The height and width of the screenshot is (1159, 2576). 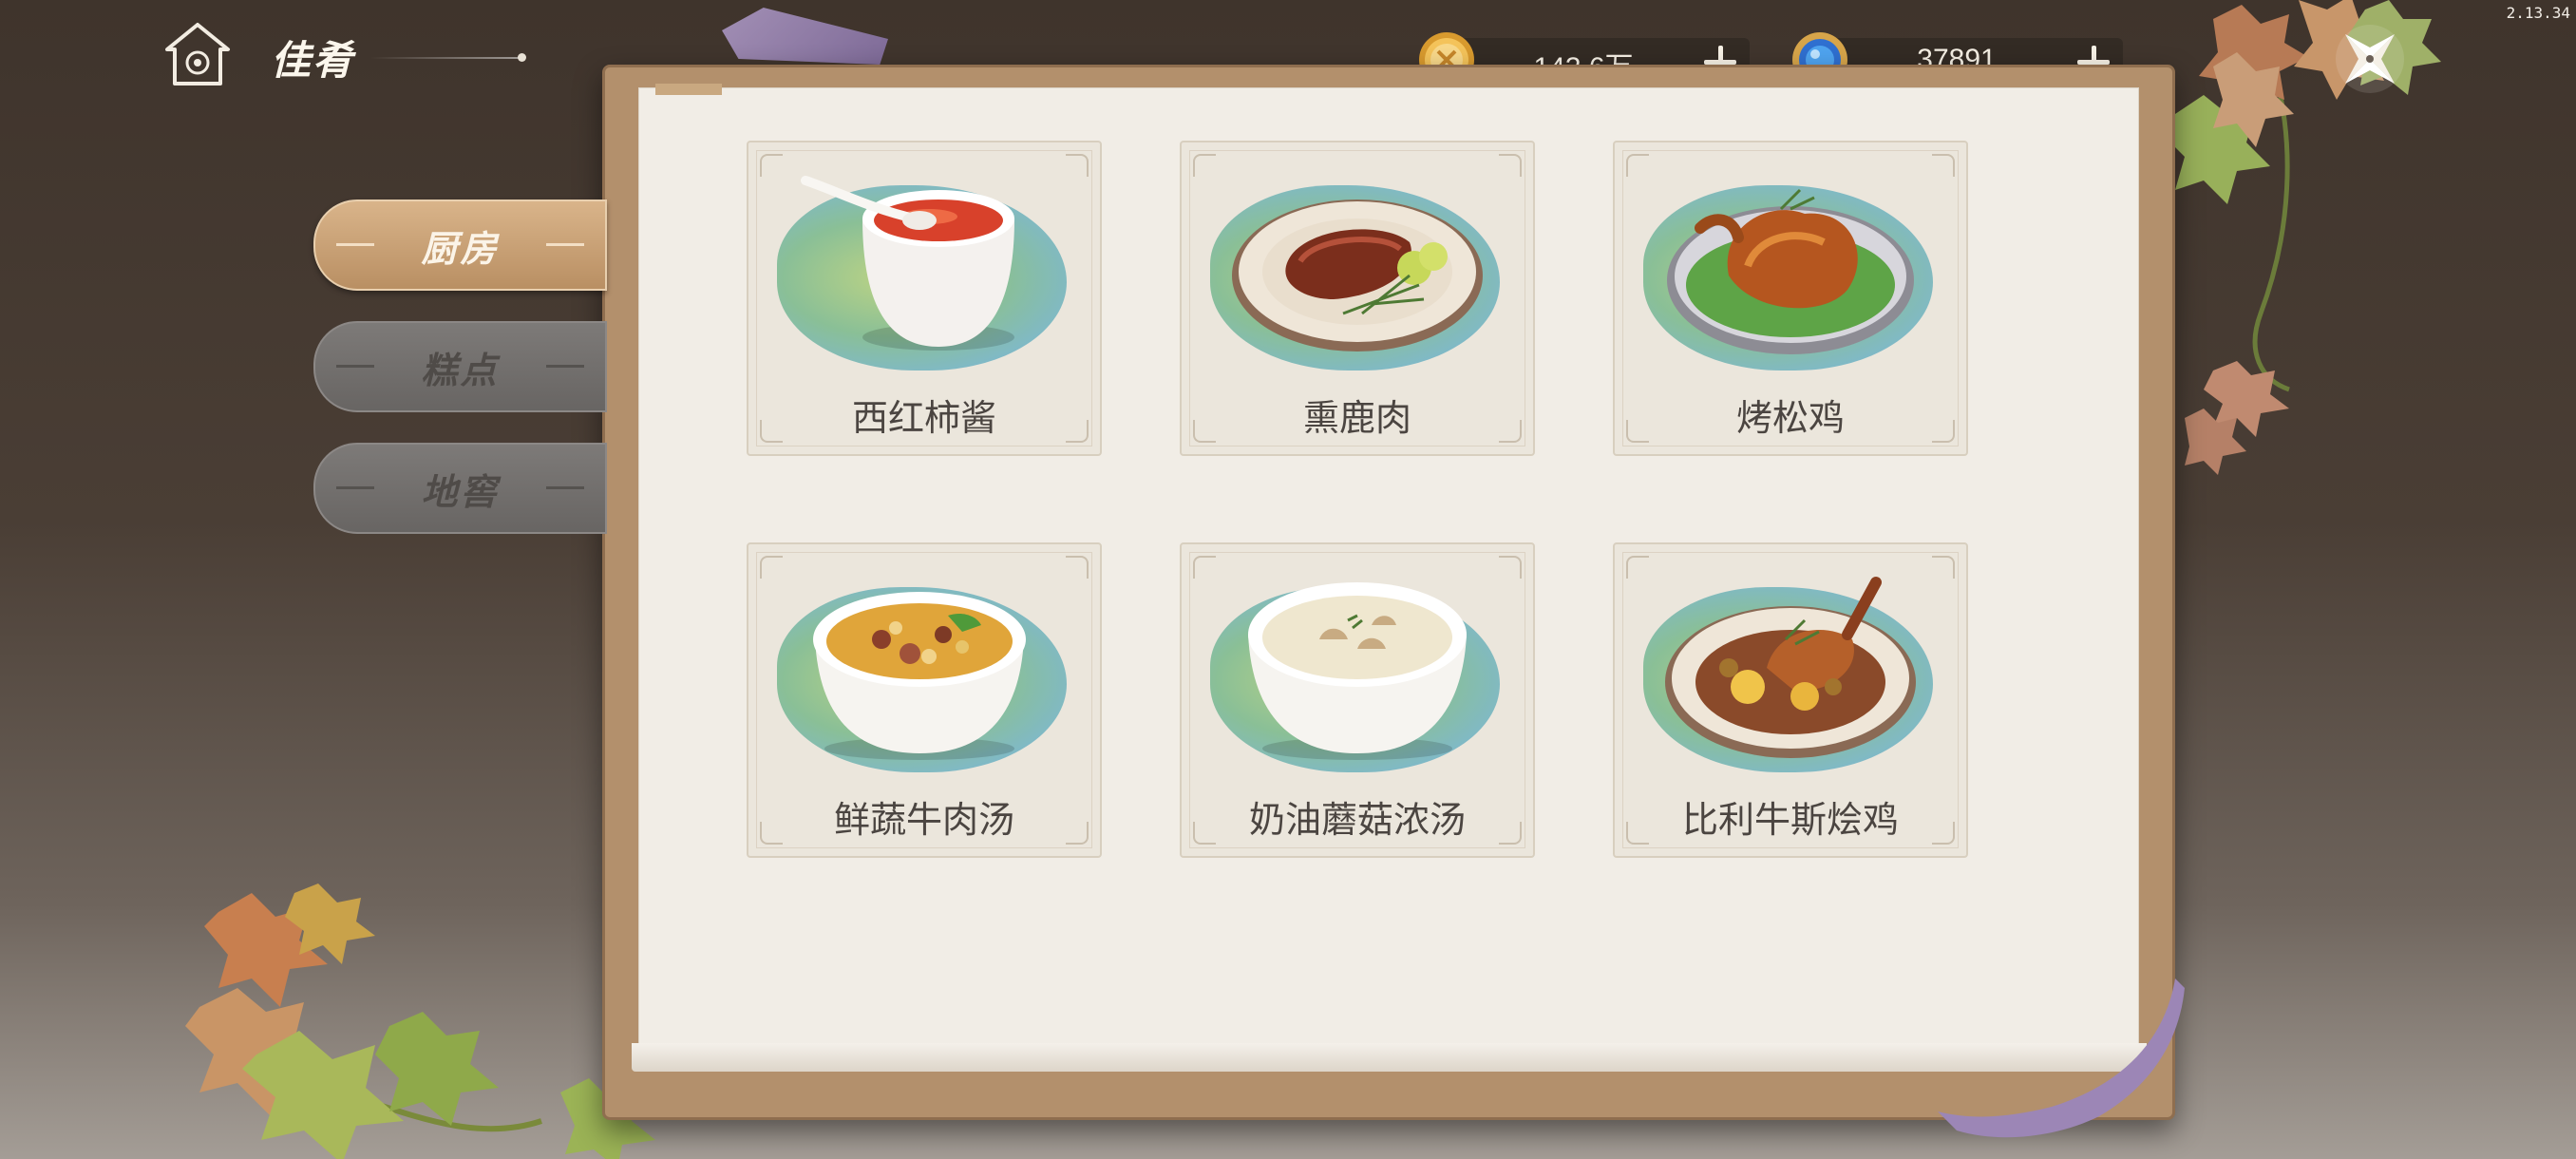 I want to click on recipe-name: 奶油蘑菇浓汤, so click(x=1357, y=820).